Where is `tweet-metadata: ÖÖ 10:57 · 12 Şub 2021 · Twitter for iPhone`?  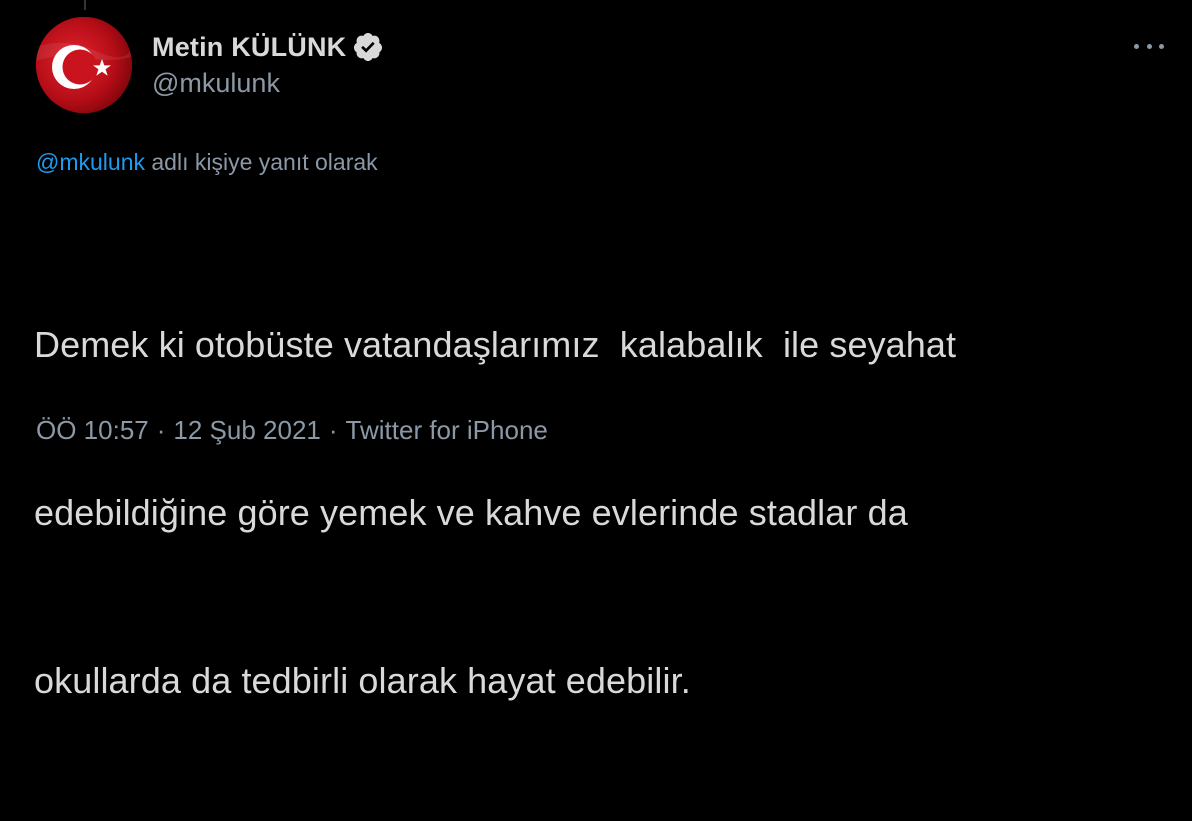 tweet-metadata: ÖÖ 10:57 · 12 Şub 2021 · Twitter for iPhone is located at coordinates (292, 430).